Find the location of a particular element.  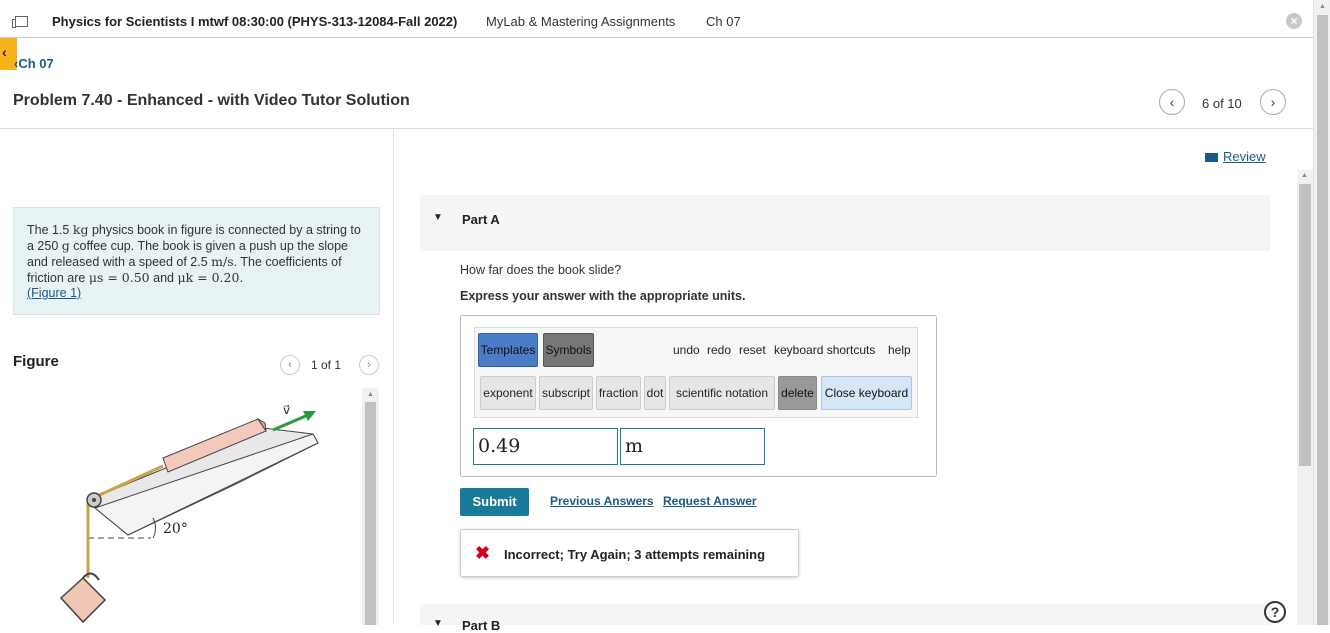

subscript-button: subscript is located at coordinates (566, 393).